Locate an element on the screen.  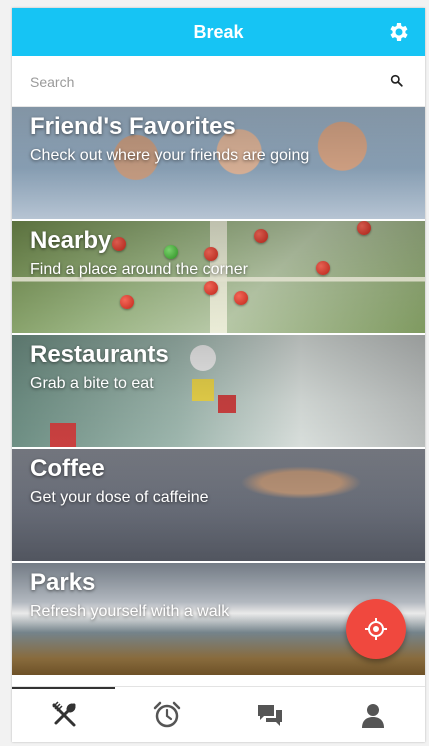
search-bar is located at coordinates (218, 81).